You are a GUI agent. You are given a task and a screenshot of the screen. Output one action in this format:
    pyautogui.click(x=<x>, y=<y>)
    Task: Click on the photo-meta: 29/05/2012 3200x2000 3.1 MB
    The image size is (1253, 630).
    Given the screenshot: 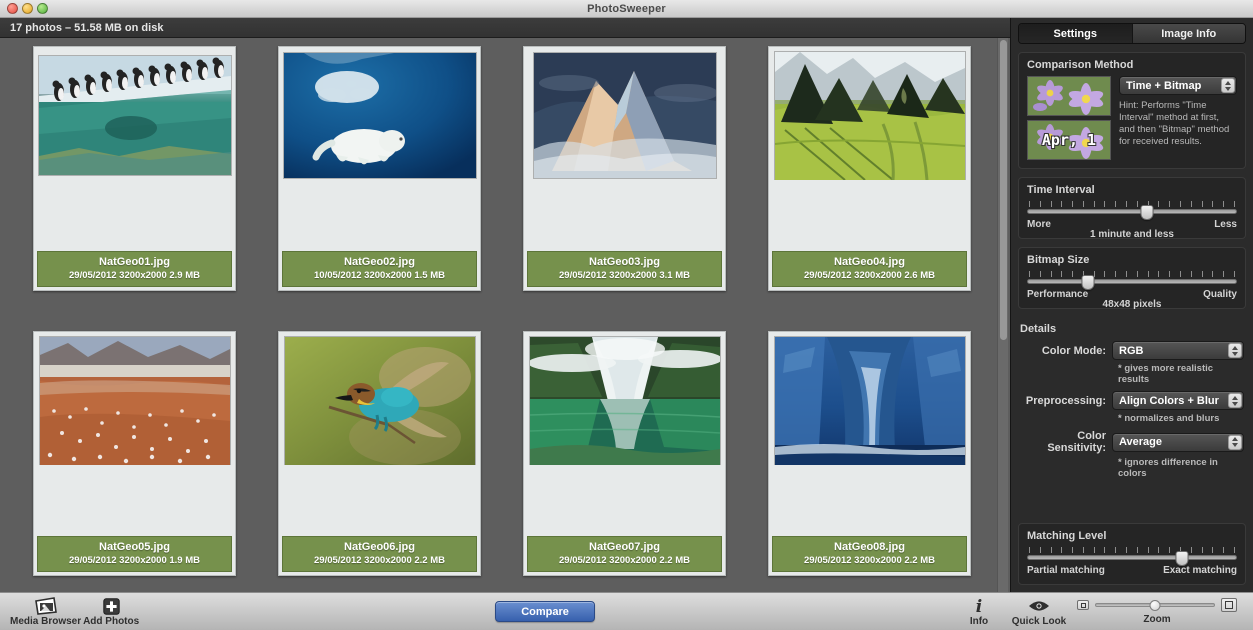 What is the action you would take?
    pyautogui.click(x=624, y=275)
    